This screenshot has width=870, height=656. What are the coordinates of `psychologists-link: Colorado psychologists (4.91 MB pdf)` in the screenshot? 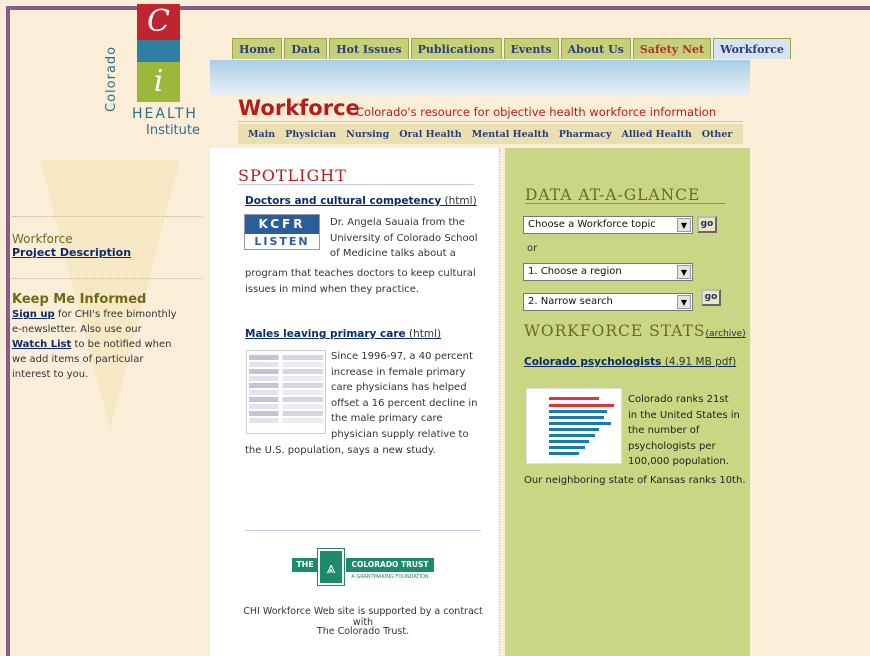 It's located at (630, 362).